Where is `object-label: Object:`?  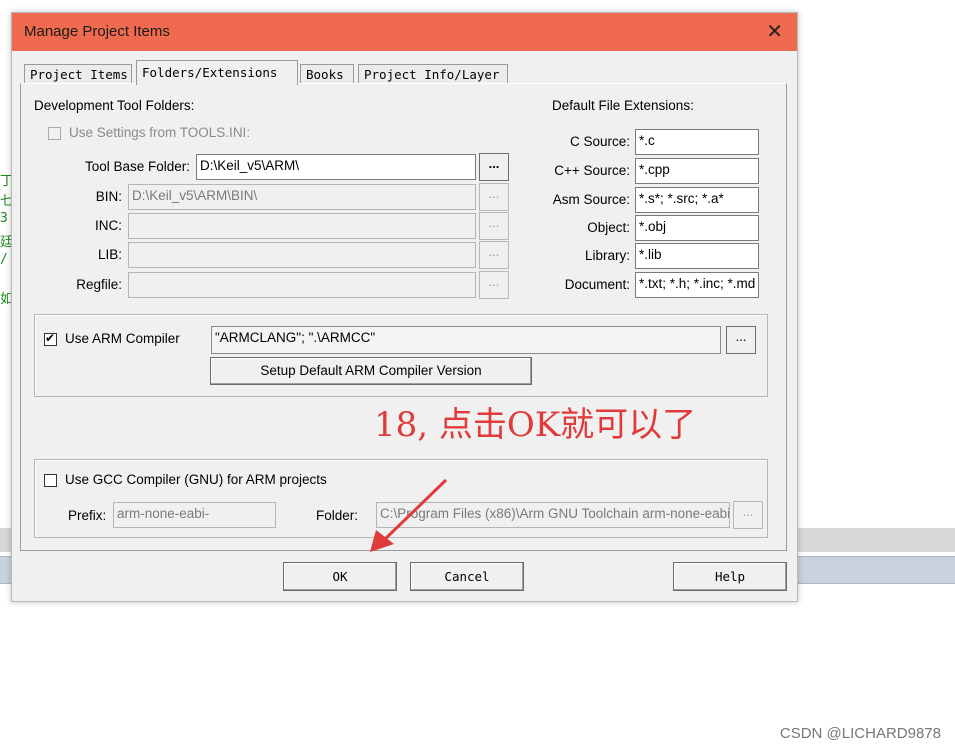 object-label: Object: is located at coordinates (608, 227).